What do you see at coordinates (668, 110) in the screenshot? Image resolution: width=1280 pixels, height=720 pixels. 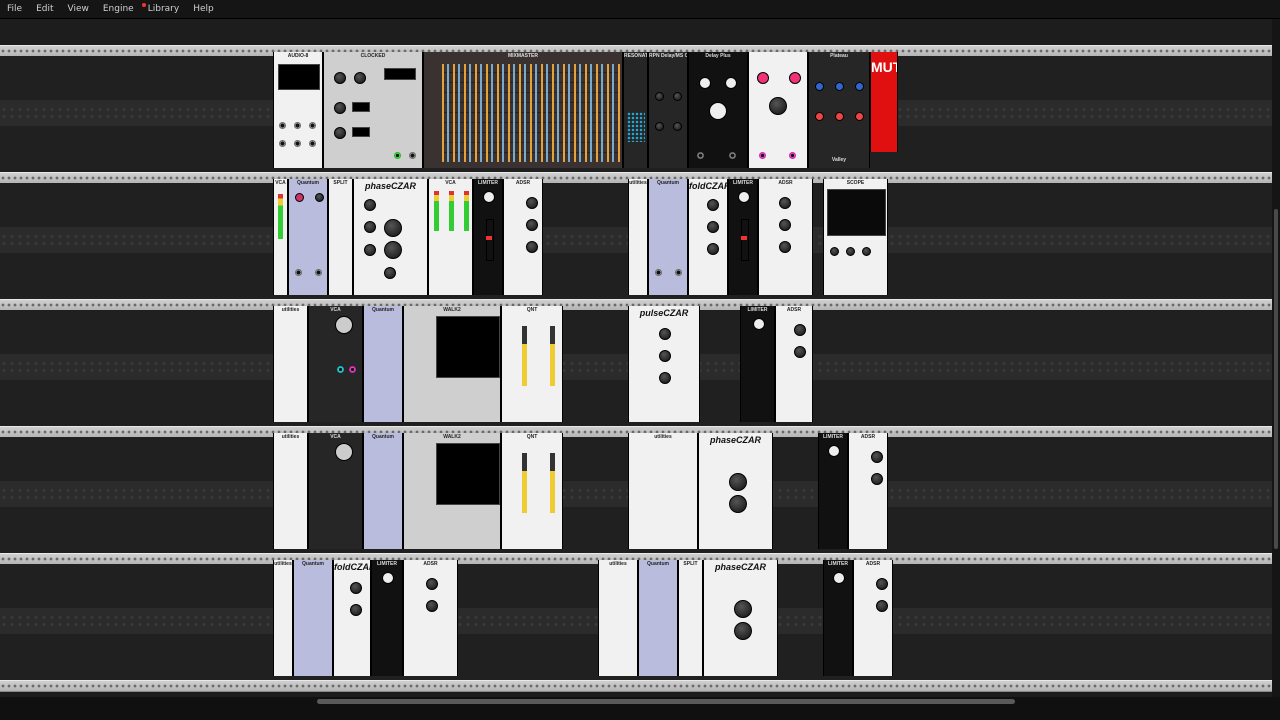 I see `module-delay-cab: RPN Delay/MS Cab` at bounding box center [668, 110].